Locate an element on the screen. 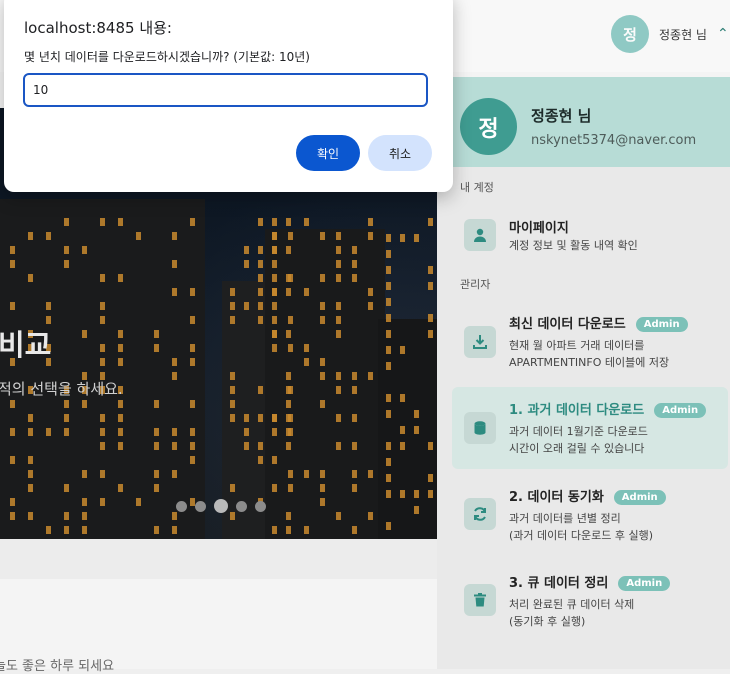  carousel-dots is located at coordinates (221, 506).